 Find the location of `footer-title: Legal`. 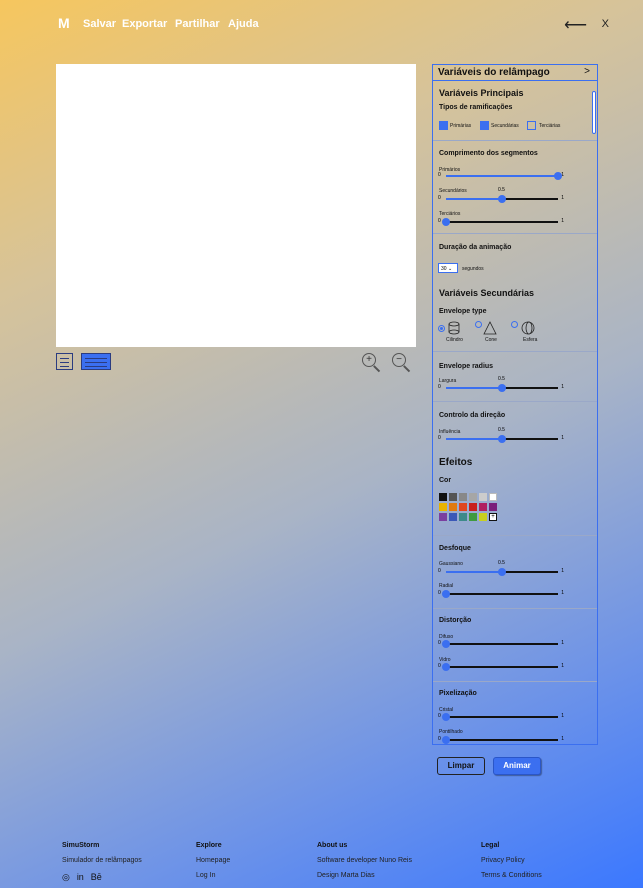

footer-title: Legal is located at coordinates (490, 845).